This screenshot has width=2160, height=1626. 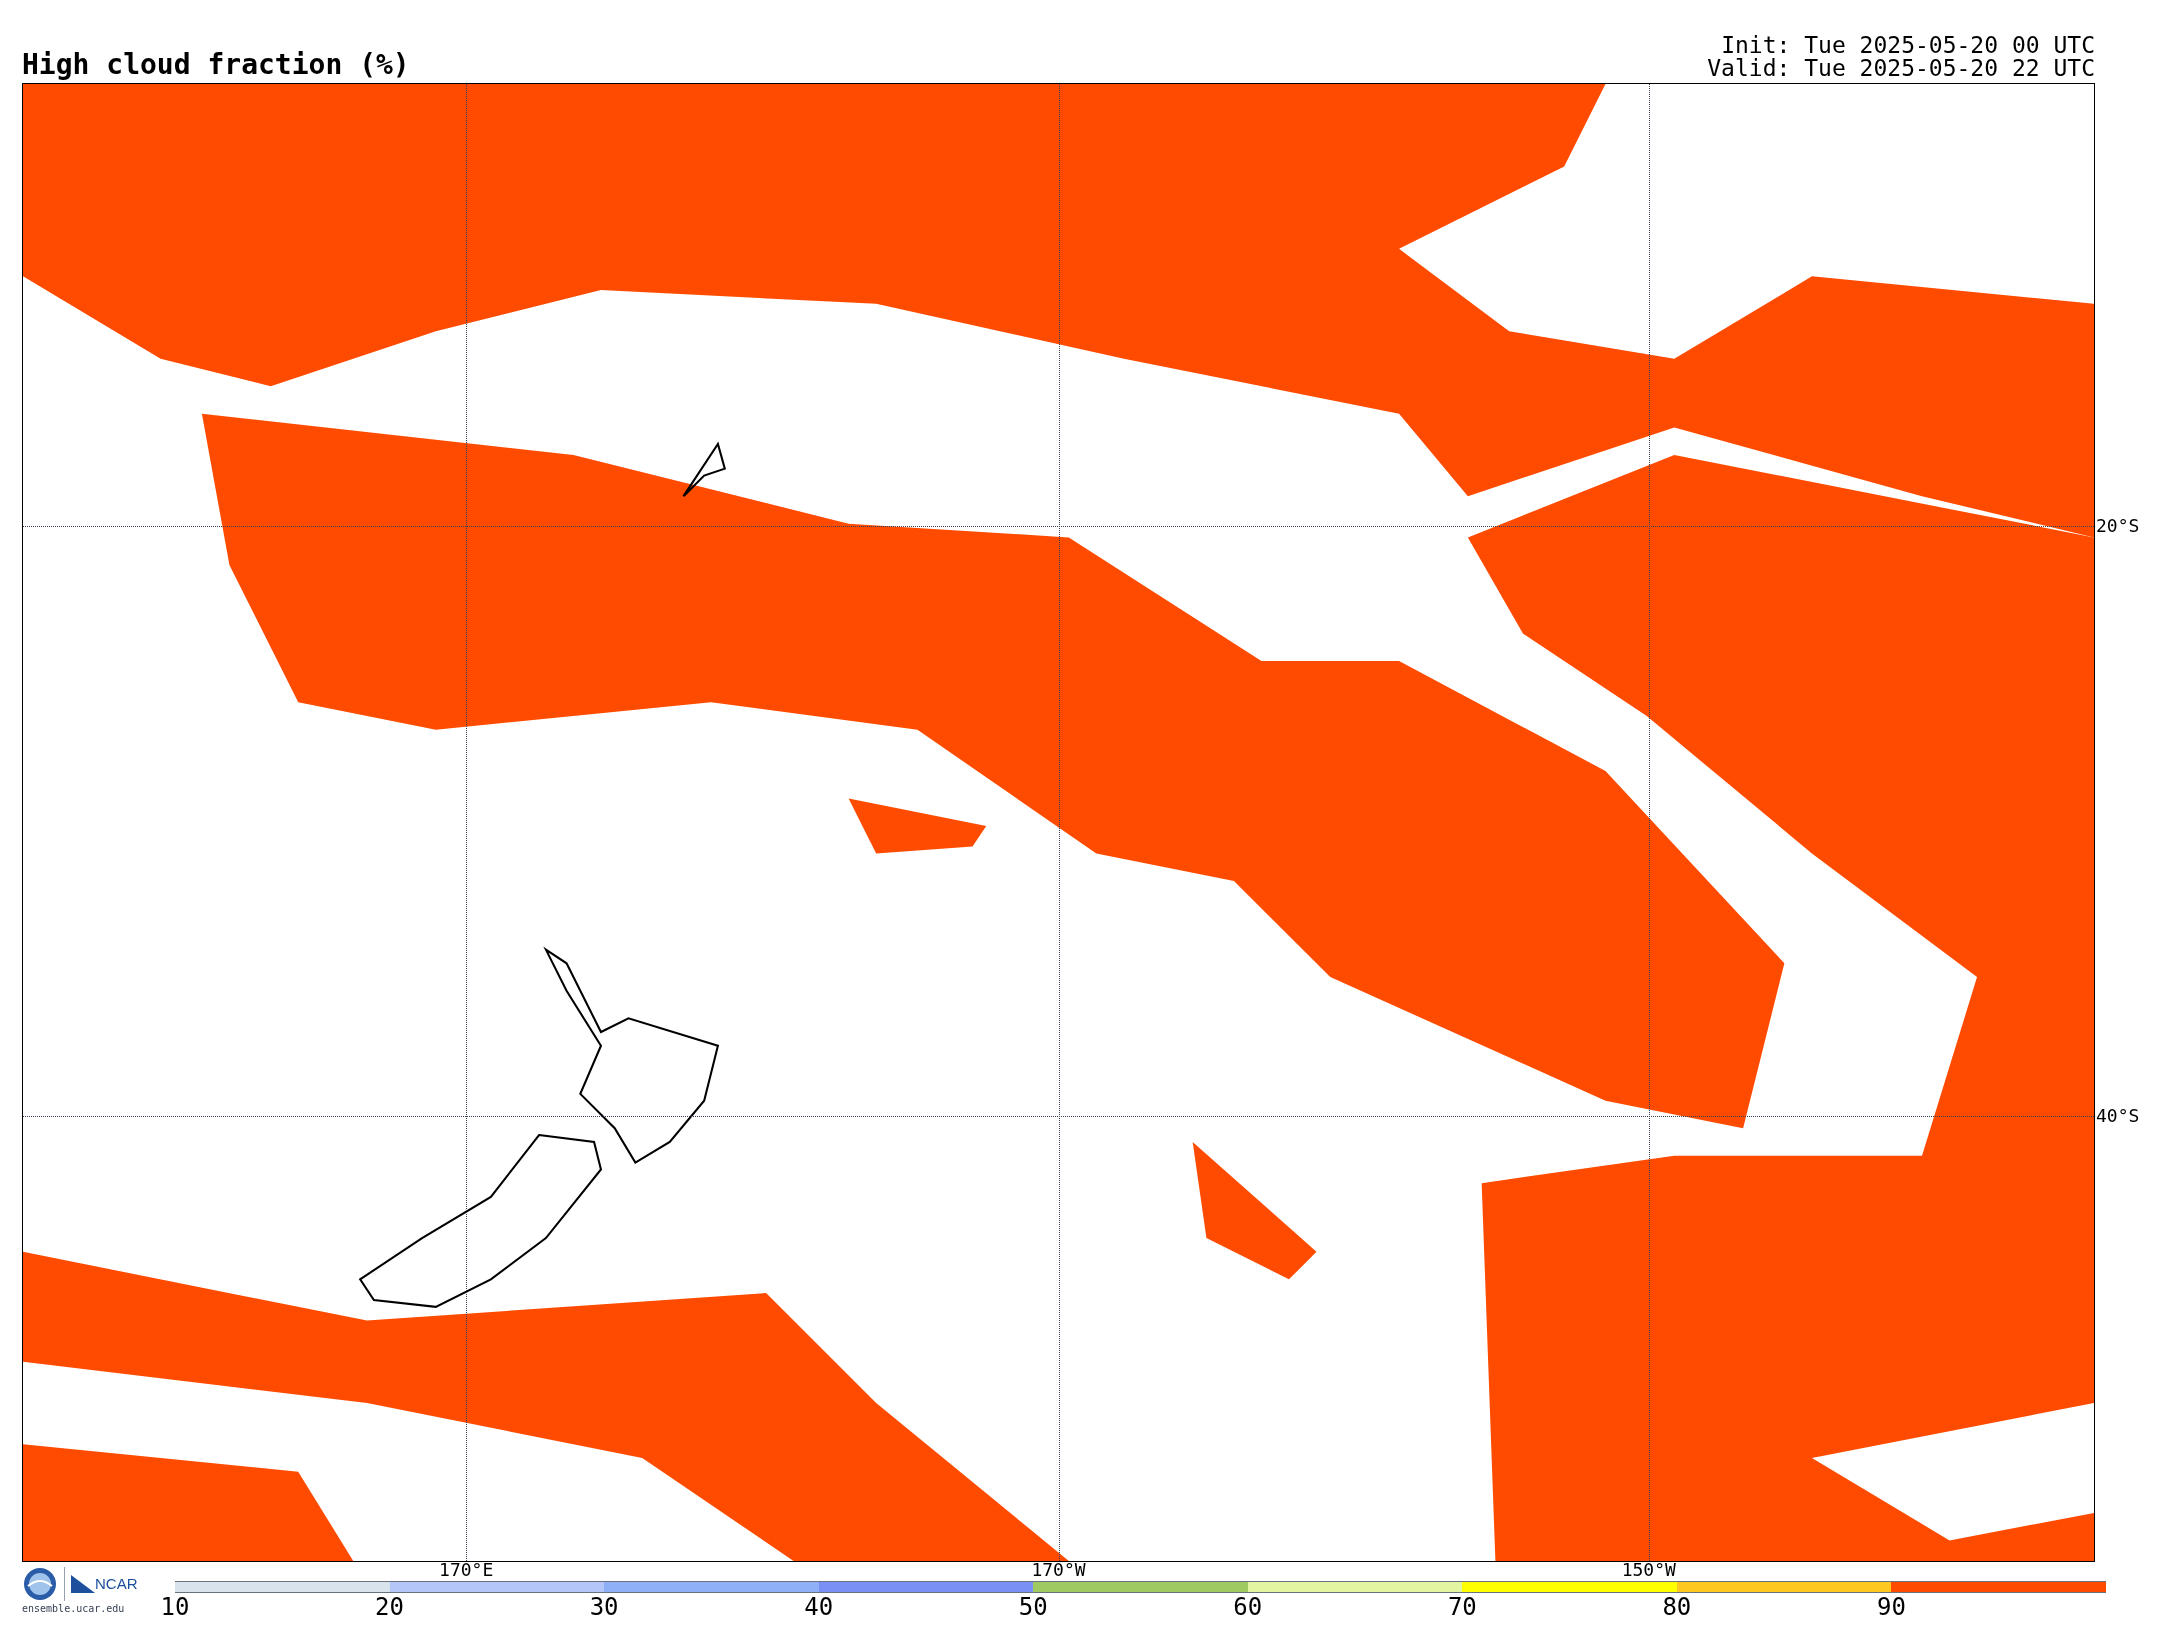 I want to click on colorbar-label: 10, so click(x=175, y=1607).